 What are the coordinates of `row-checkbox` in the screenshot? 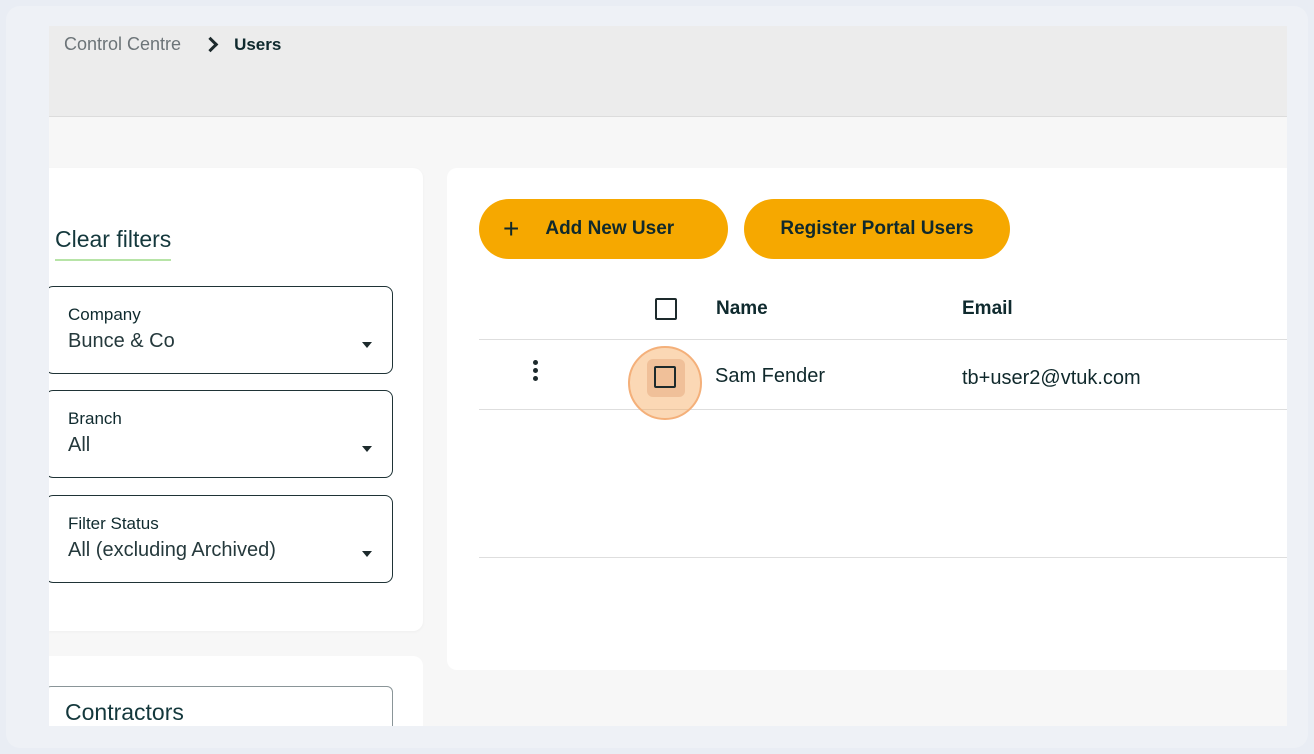 It's located at (665, 377).